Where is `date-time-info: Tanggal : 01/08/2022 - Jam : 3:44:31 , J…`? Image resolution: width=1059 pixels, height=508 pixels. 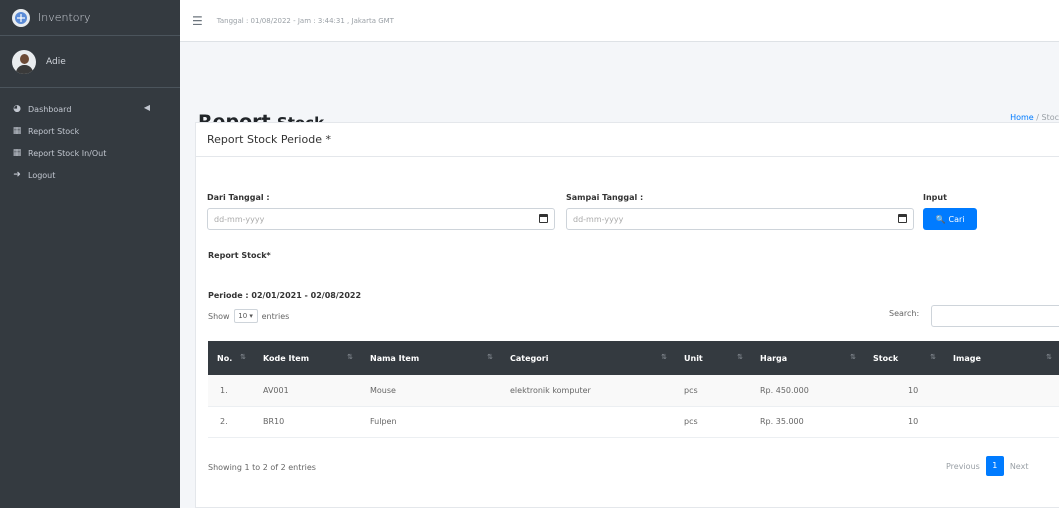
date-time-info: Tanggal : 01/08/2022 - Jam : 3:44:31 , J… is located at coordinates (305, 20).